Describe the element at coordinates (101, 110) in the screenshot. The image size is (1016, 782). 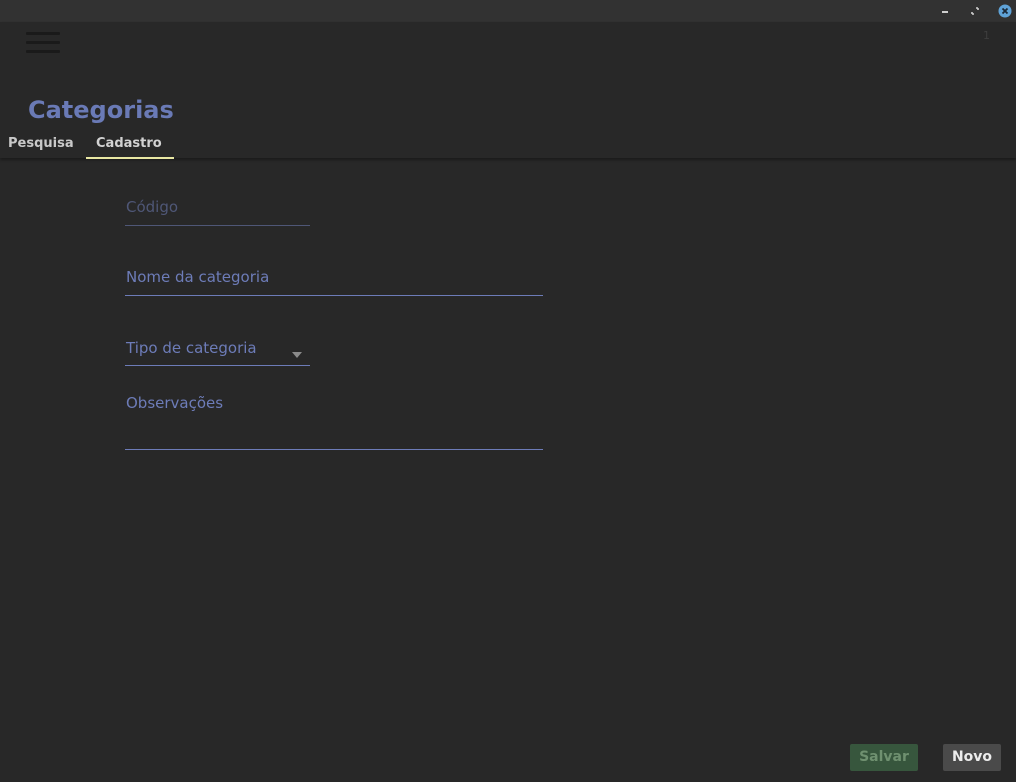
I see `page-title: Categorias` at that location.